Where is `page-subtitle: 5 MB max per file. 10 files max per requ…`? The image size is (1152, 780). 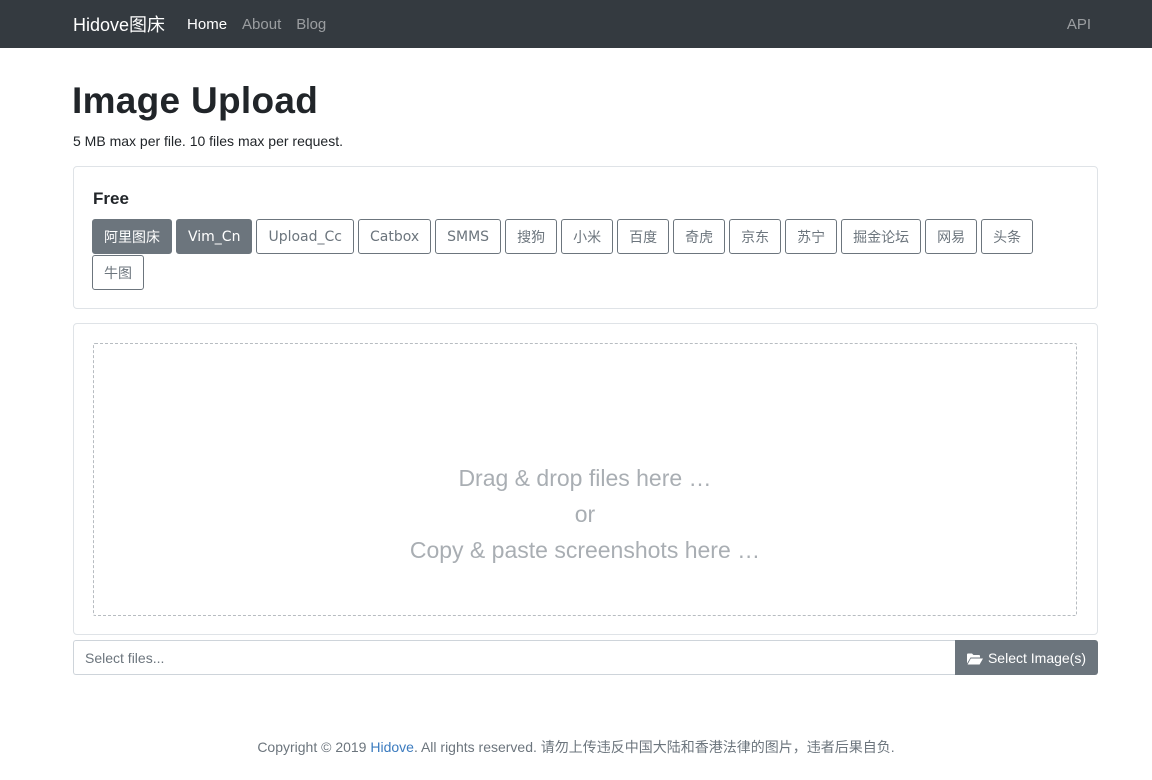
page-subtitle: 5 MB max per file. 10 files max per requ… is located at coordinates (208, 141).